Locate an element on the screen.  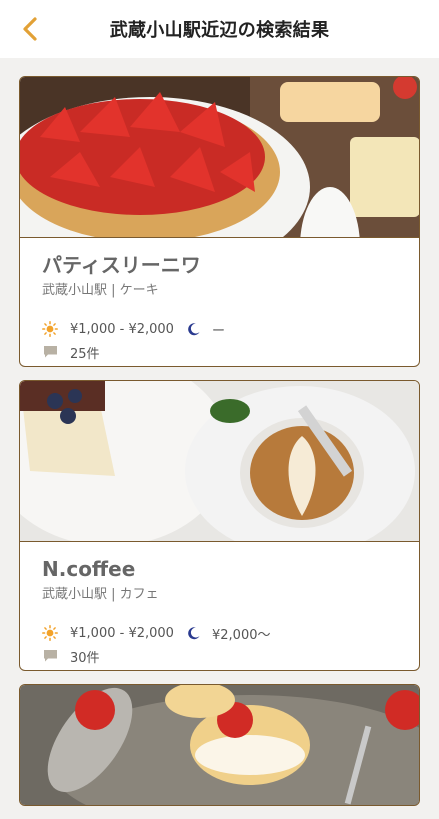
price-row: ¥1,000 - ¥2,000 ¥2,000〜 is located at coordinates (219, 633).